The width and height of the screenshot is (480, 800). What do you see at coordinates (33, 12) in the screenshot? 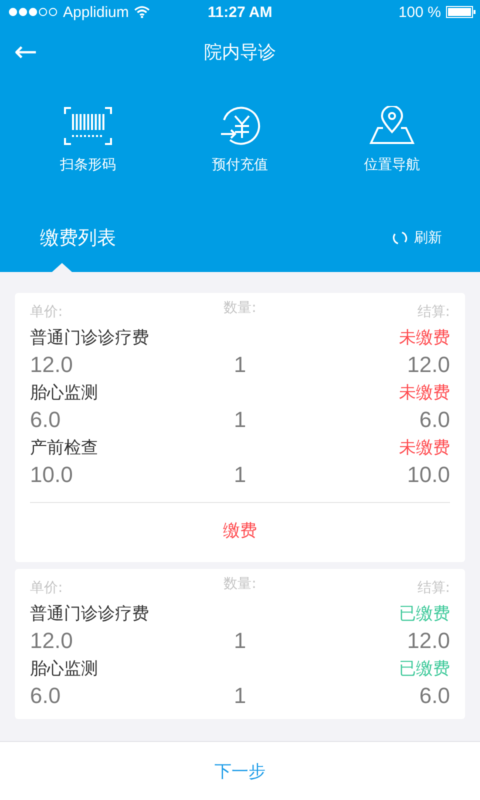
I see `signal-icon` at bounding box center [33, 12].